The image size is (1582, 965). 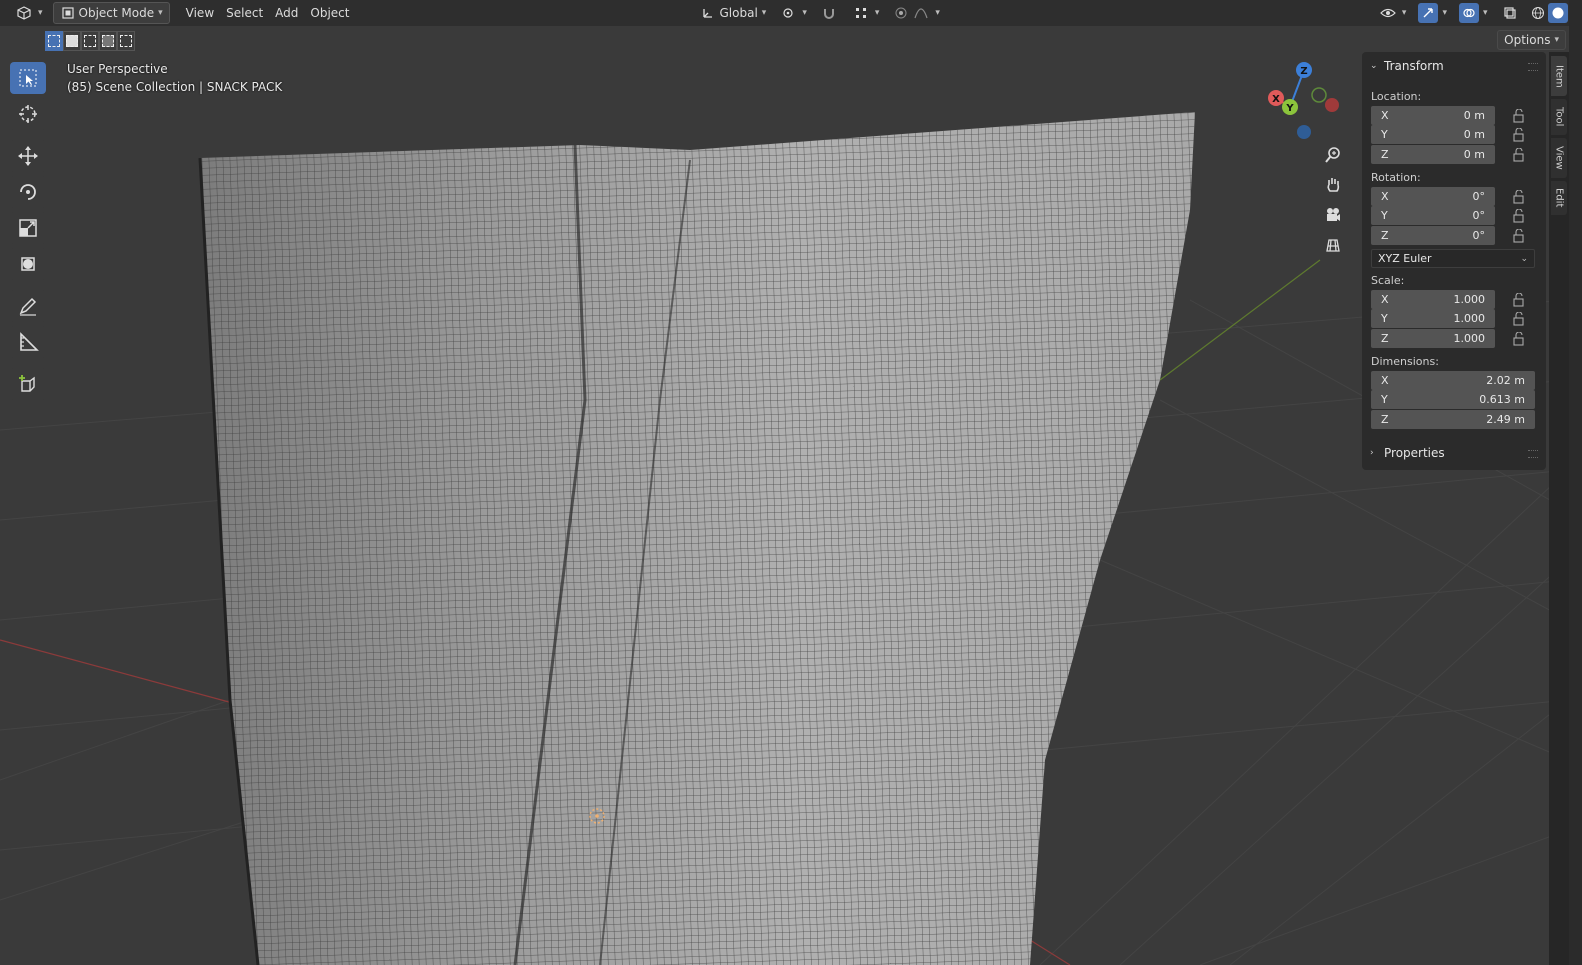 What do you see at coordinates (1276, 99) in the screenshot?
I see `gizmo-x-label: X` at bounding box center [1276, 99].